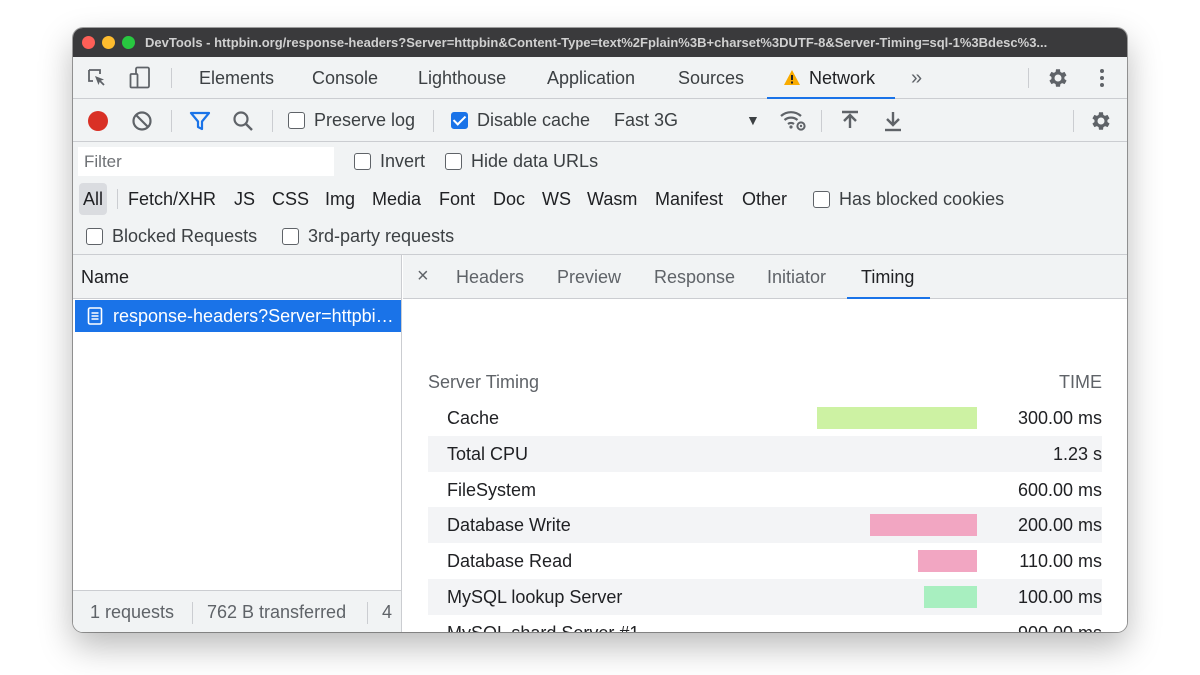 The height and width of the screenshot is (675, 1200). I want to click on tab-response: Response, so click(694, 277).